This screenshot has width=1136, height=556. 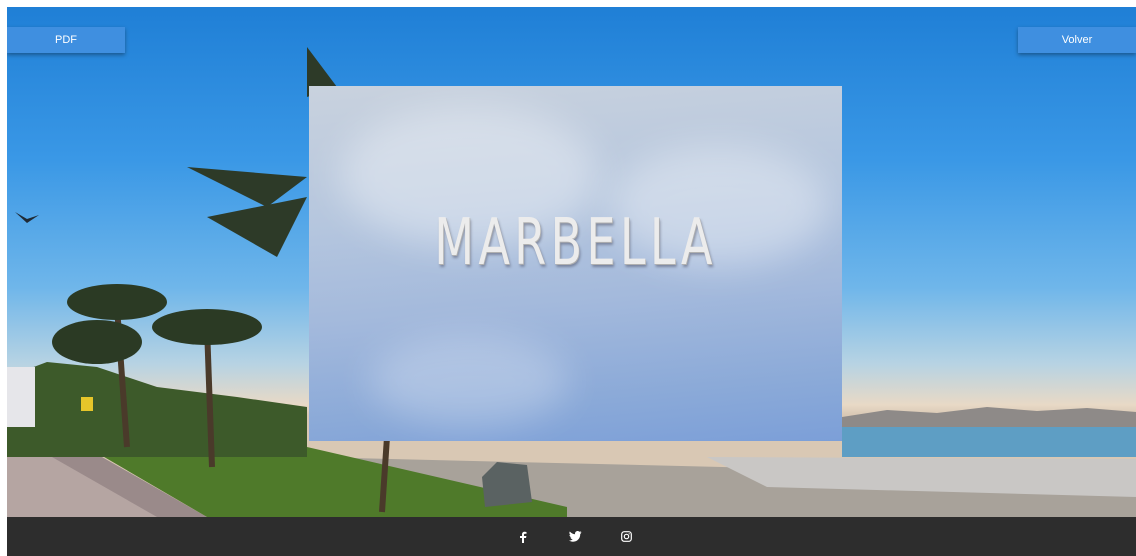 I want to click on cloud-shape, so click(x=469, y=381).